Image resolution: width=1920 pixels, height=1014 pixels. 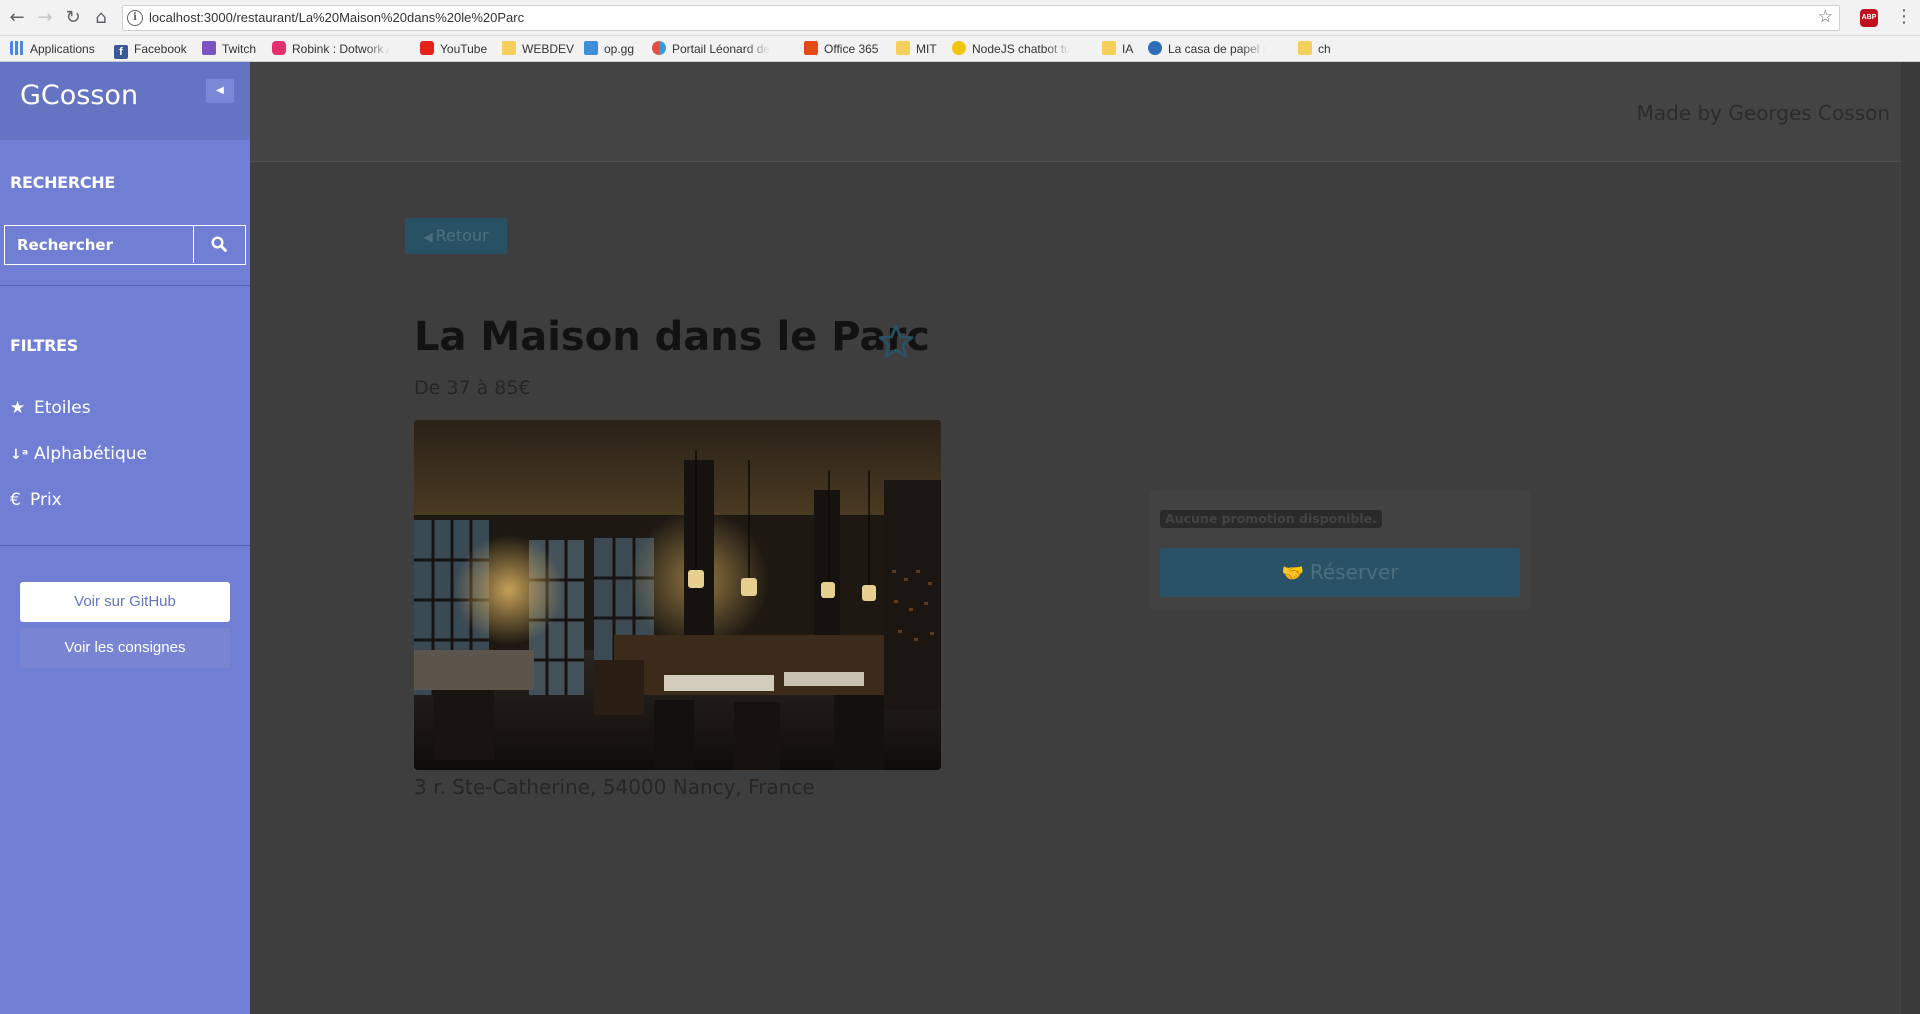 I want to click on scrollbar, so click(x=1910, y=538).